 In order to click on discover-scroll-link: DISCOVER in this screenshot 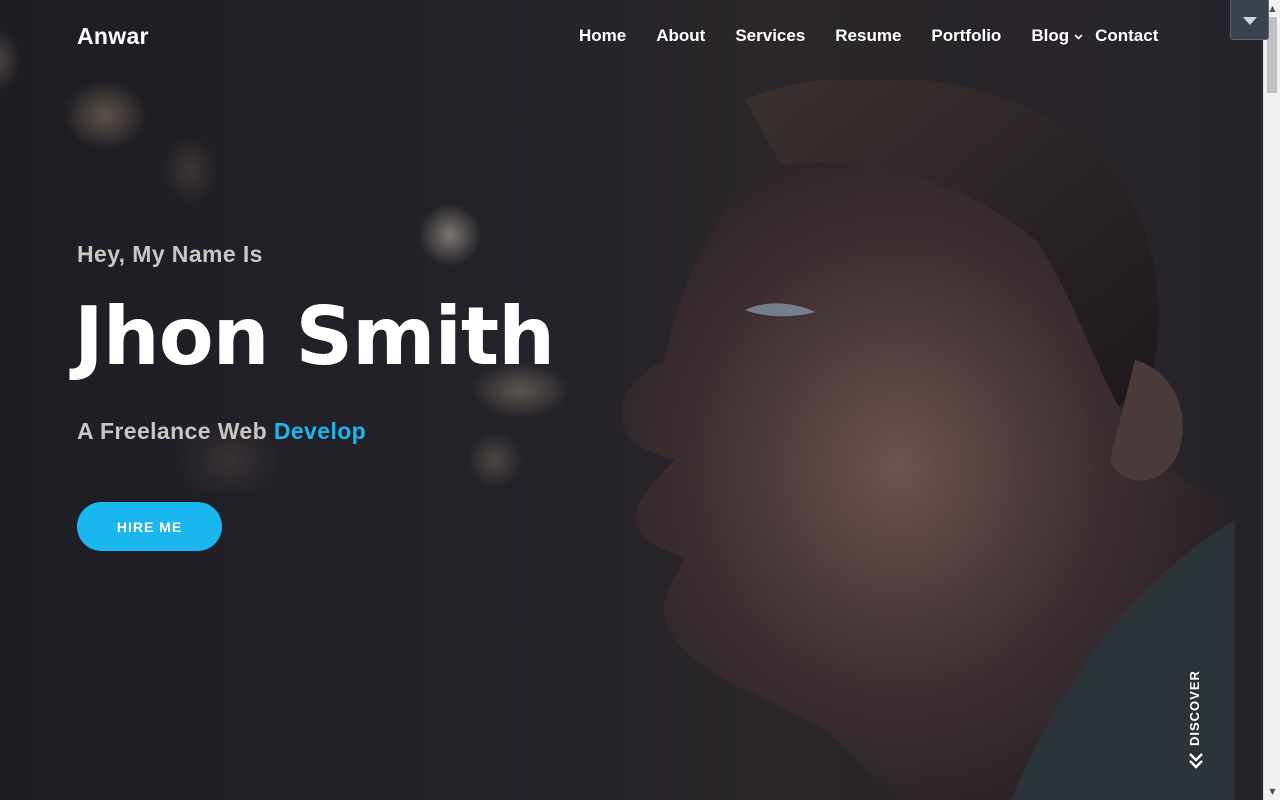, I will do `click(1197, 723)`.